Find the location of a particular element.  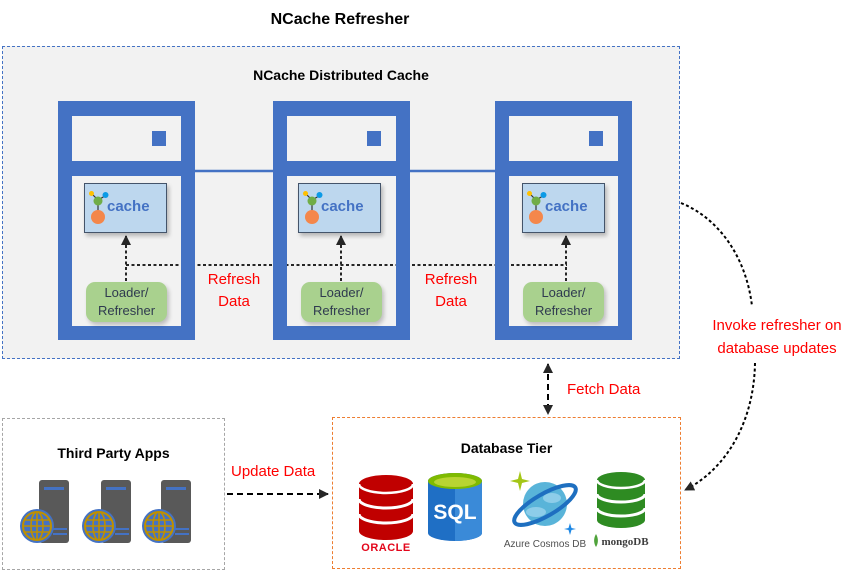

refresh-data-label-1: Refresh Data is located at coordinates (234, 291).